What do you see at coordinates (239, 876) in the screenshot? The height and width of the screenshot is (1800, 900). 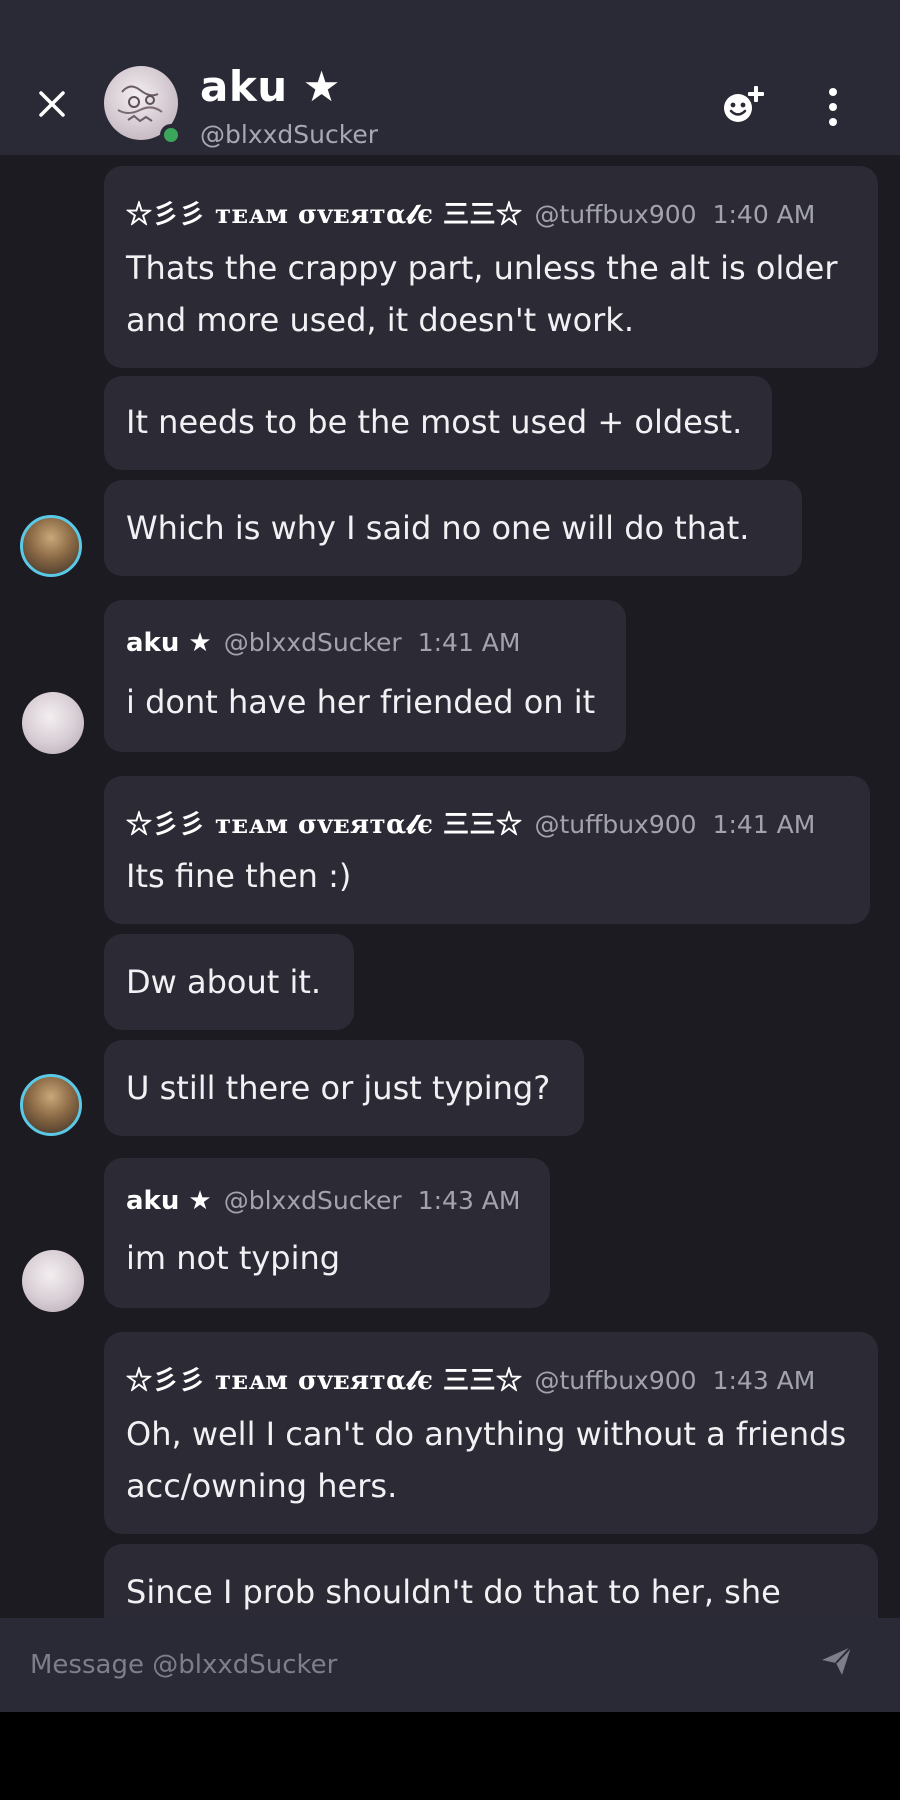 I see `message-text: Its fine then :)` at bounding box center [239, 876].